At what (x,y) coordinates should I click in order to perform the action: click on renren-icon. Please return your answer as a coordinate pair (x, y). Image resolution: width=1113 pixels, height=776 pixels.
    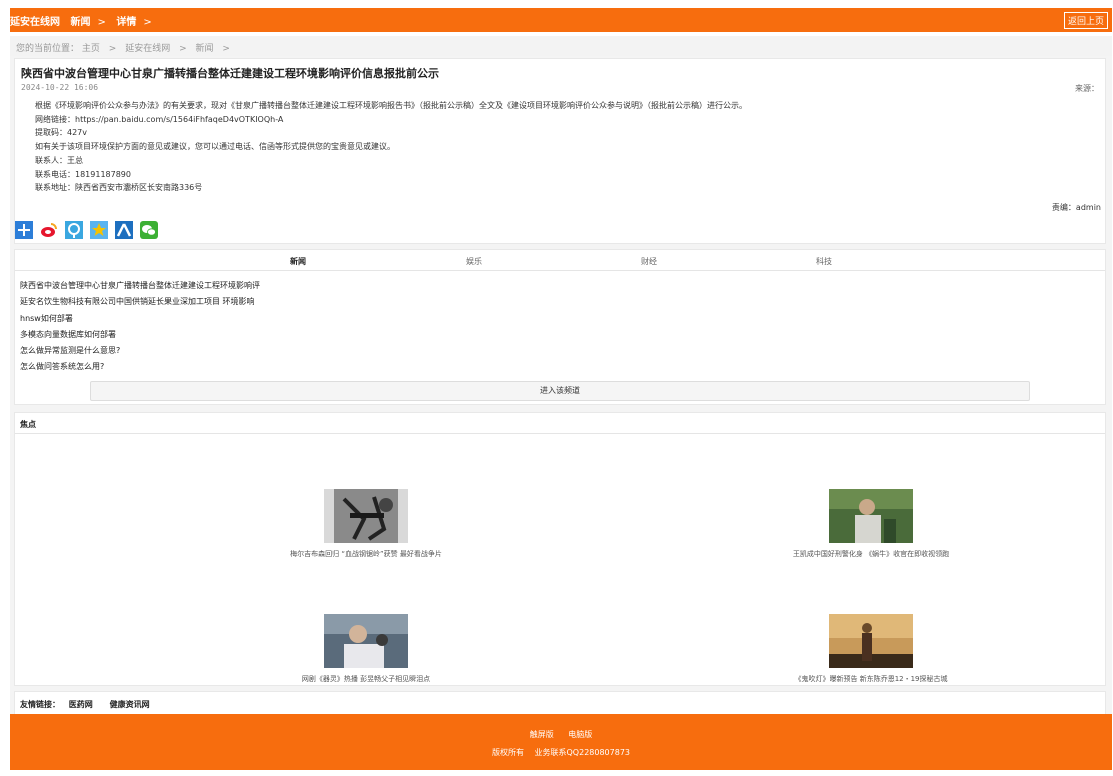
    Looking at the image, I should click on (124, 230).